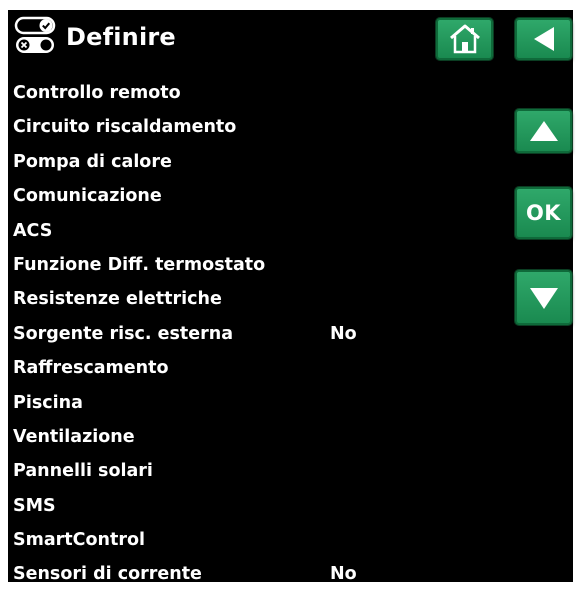 The width and height of the screenshot is (581, 592). I want to click on menu-item-controllo-remoto: Controllo remoto, so click(253, 93).